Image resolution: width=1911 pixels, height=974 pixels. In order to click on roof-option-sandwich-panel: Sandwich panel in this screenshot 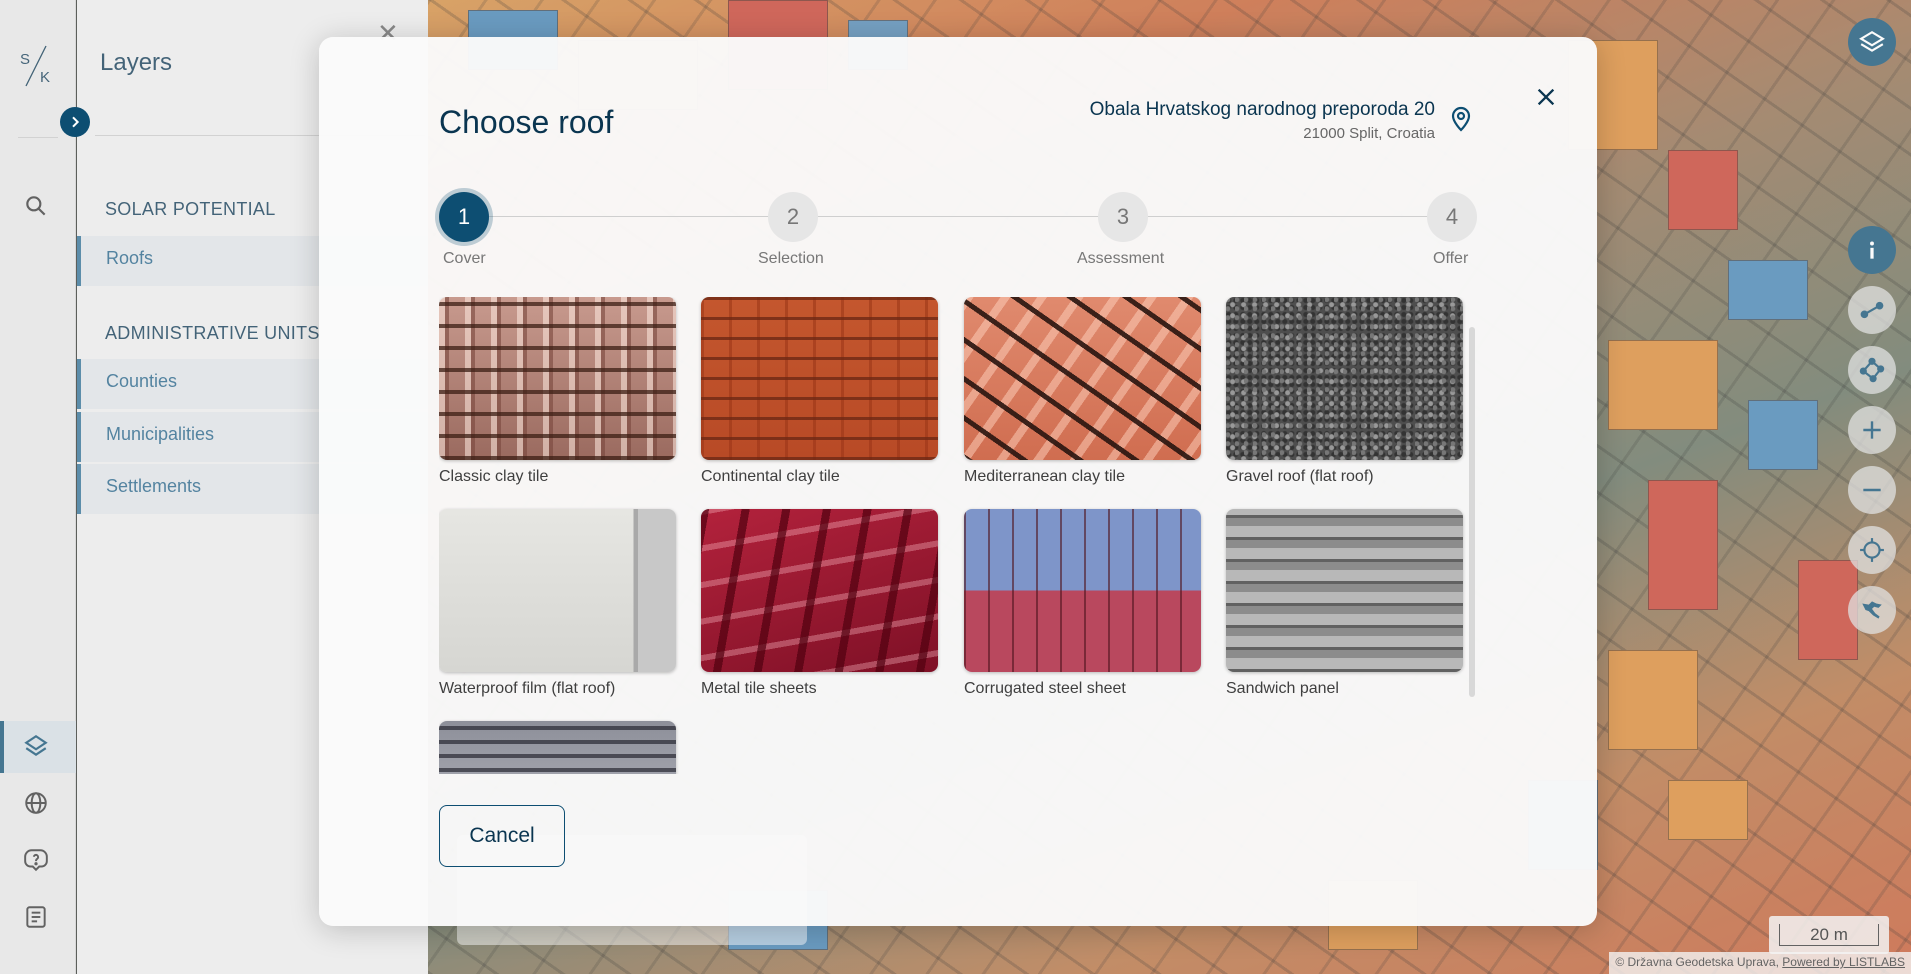, I will do `click(1344, 603)`.